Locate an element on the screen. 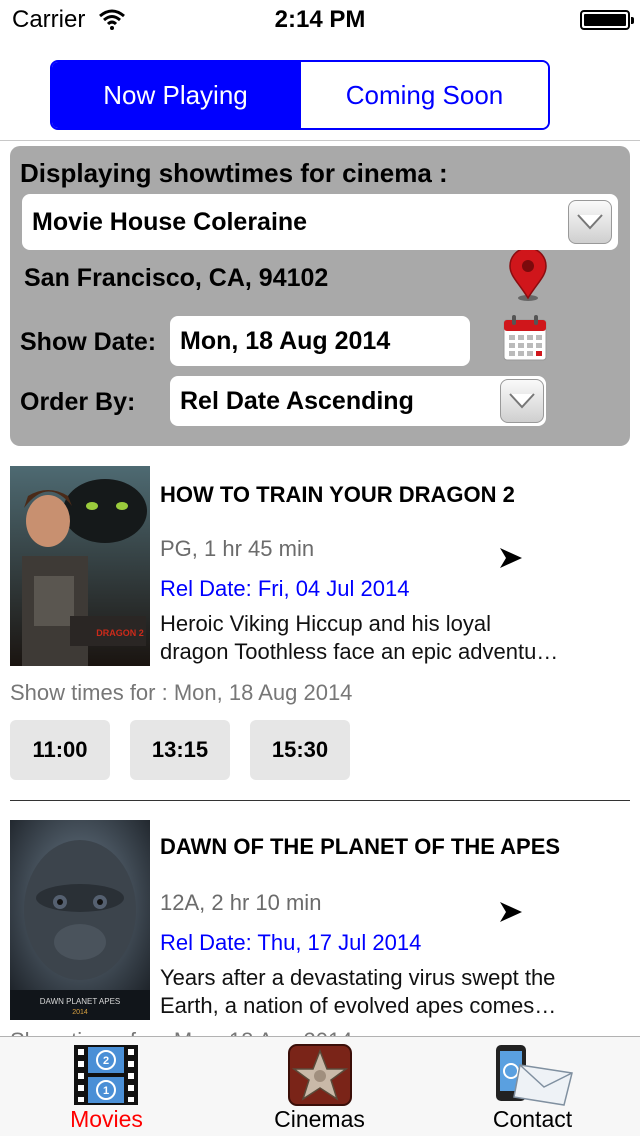 This screenshot has height=1136, width=640. clock: 2:14 PM is located at coordinates (320, 19).